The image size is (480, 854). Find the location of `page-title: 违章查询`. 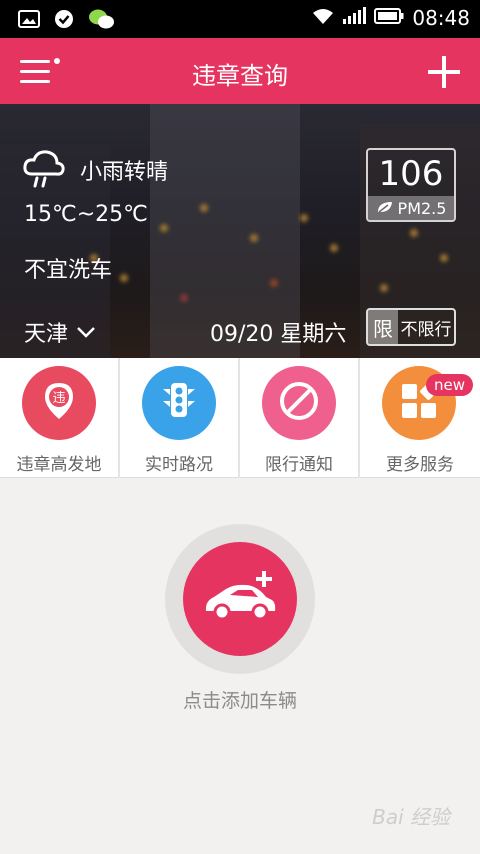

page-title: 违章查询 is located at coordinates (240, 76).